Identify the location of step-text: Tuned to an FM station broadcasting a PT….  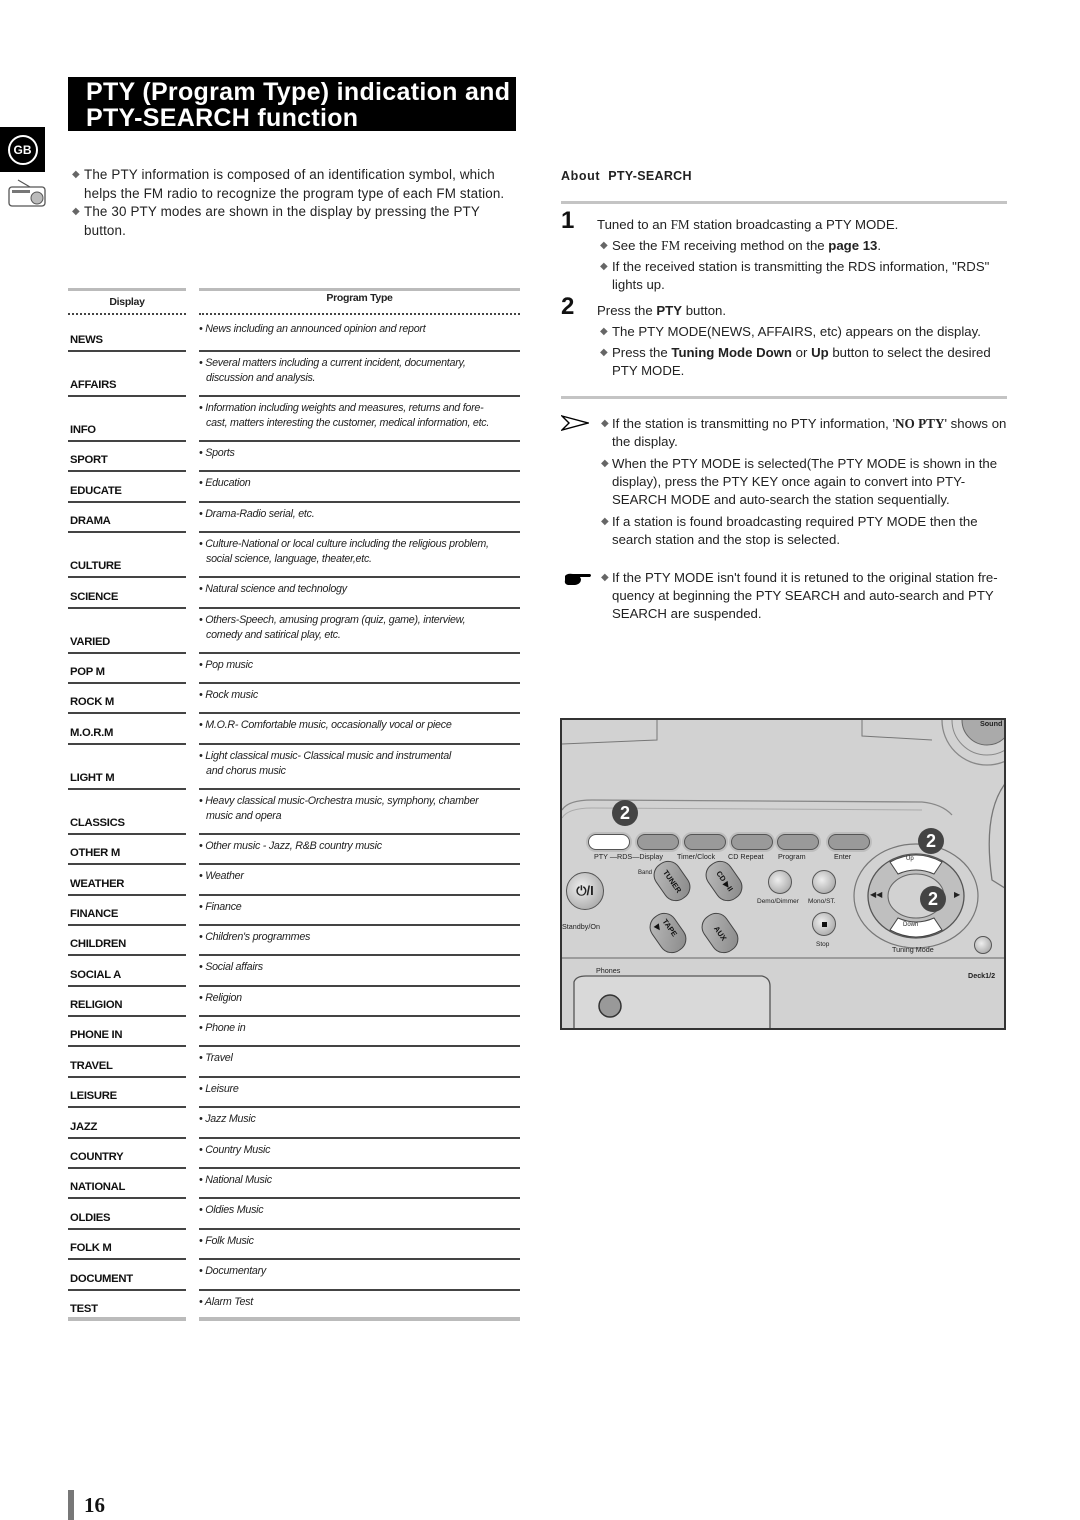
(748, 224).